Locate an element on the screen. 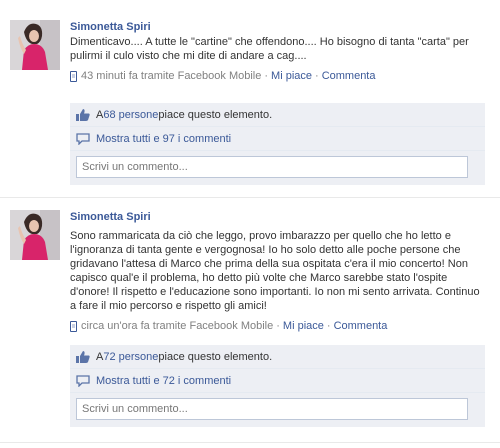 The width and height of the screenshot is (500, 448). likes-row: A 72 persone piace questo elemento. is located at coordinates (277, 357).